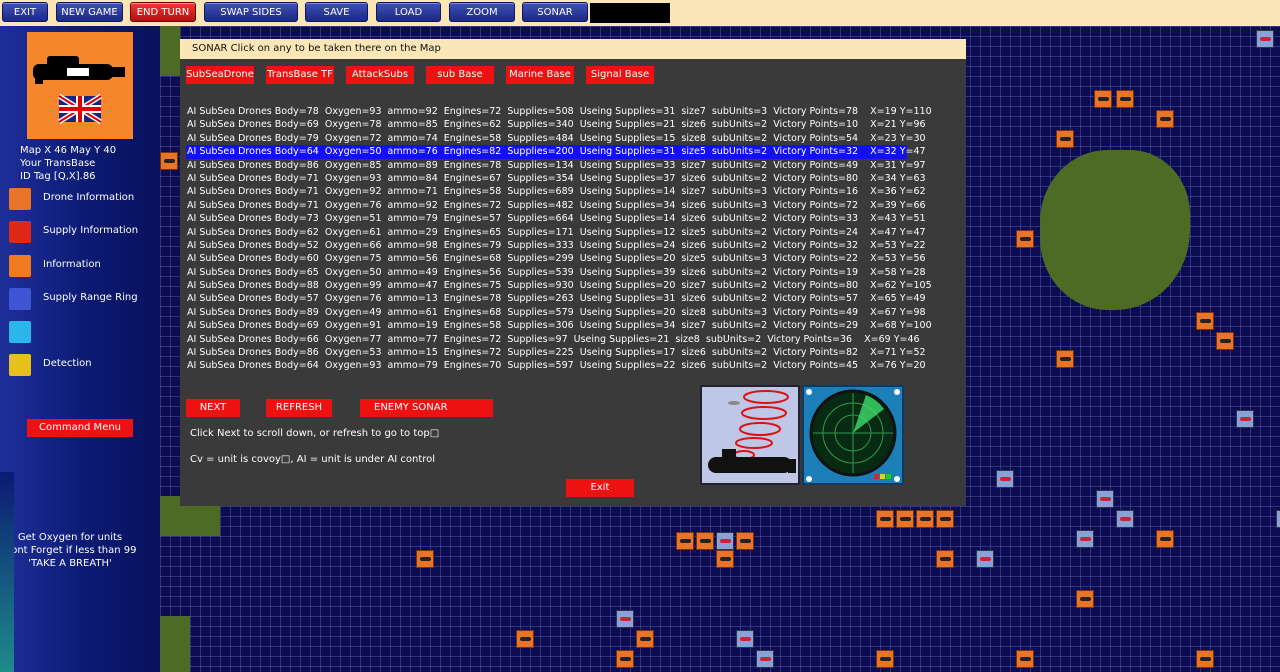 The height and width of the screenshot is (672, 1280). What do you see at coordinates (482, 12) in the screenshot?
I see `zoom-button: ZOOM` at bounding box center [482, 12].